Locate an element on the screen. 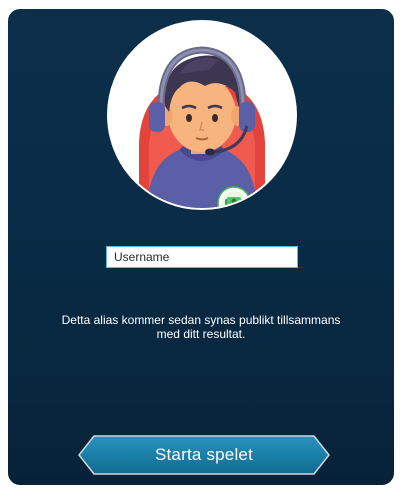 Image resolution: width=402 pixels, height=493 pixels. username-input is located at coordinates (202, 257).